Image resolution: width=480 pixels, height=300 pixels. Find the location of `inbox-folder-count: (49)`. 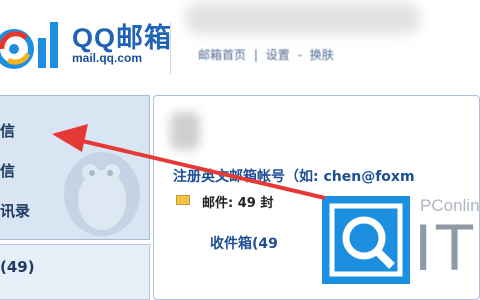

inbox-folder-count: (49) is located at coordinates (17, 267).